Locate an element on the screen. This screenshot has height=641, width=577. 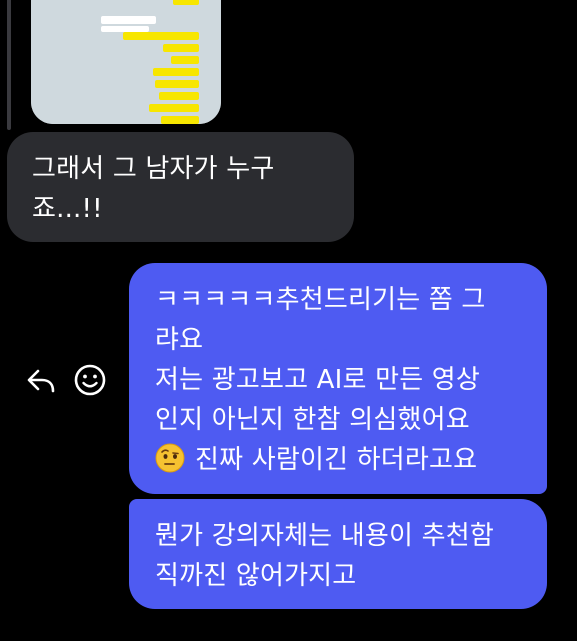
message-line: 직까진 않어가지고 is located at coordinates (256, 576).